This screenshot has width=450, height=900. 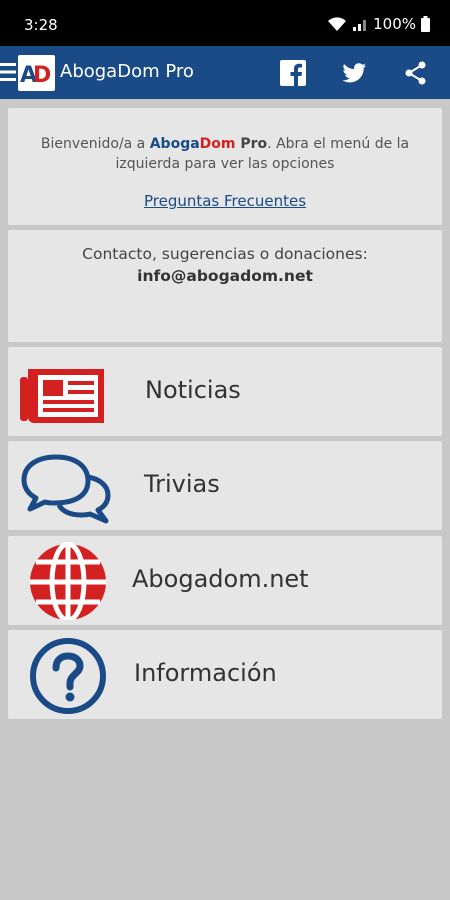 What do you see at coordinates (337, 24) in the screenshot?
I see `wifi-icon` at bounding box center [337, 24].